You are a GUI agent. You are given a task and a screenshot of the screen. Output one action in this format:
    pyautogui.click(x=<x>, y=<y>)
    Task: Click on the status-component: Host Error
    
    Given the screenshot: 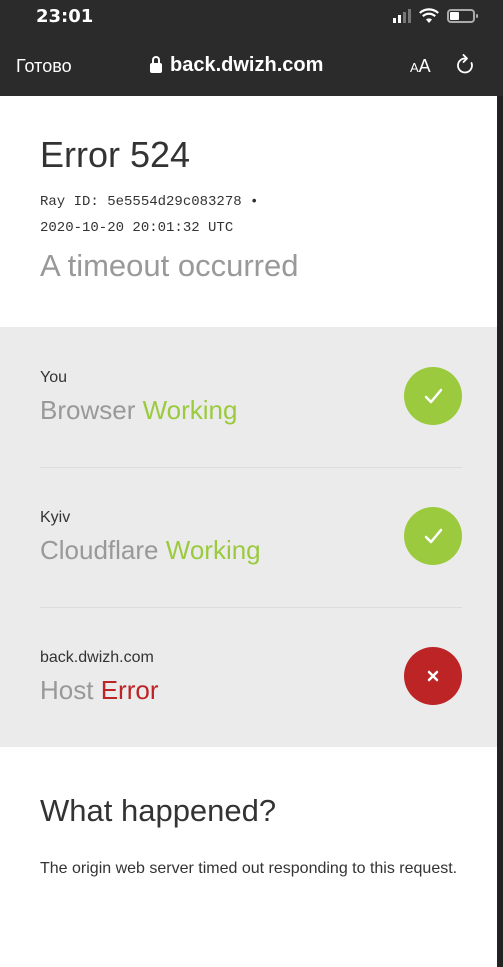 What is the action you would take?
    pyautogui.click(x=99, y=690)
    